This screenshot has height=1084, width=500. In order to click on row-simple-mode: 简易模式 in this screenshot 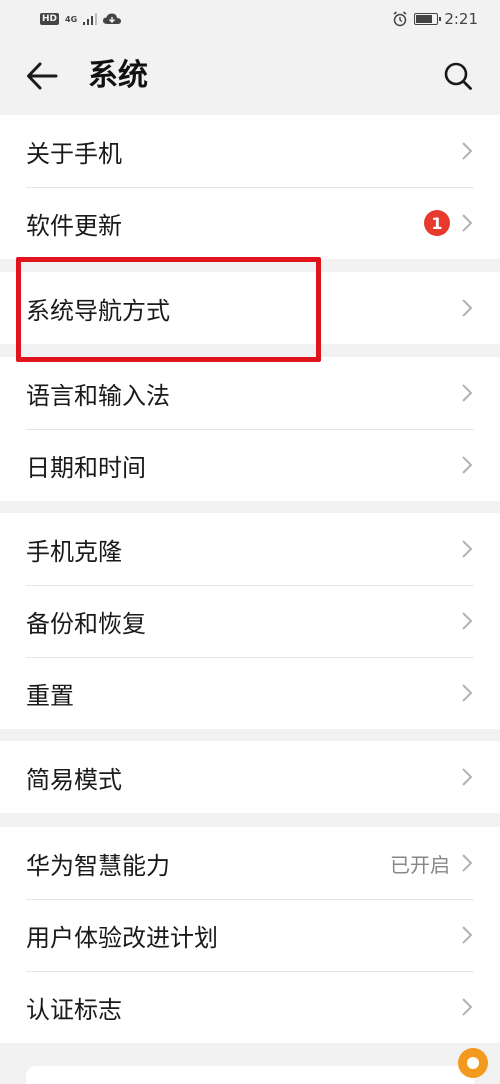, I will do `click(250, 777)`.